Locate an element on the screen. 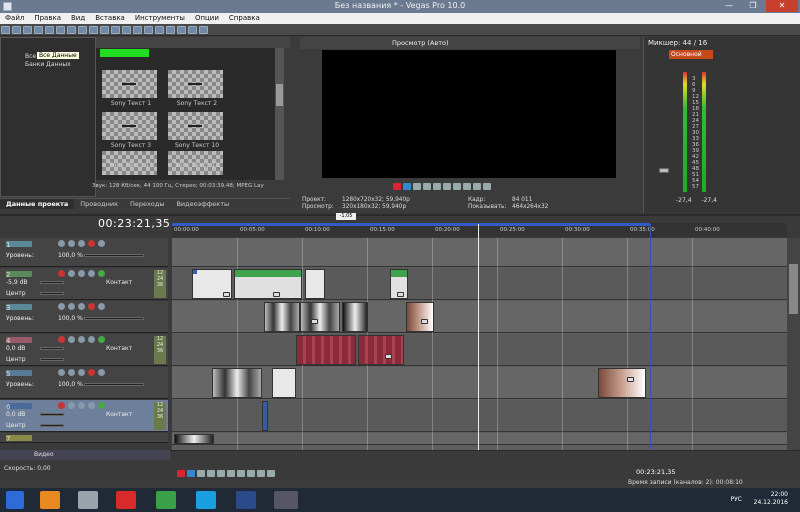  cut-icon is located at coordinates (60, 30).